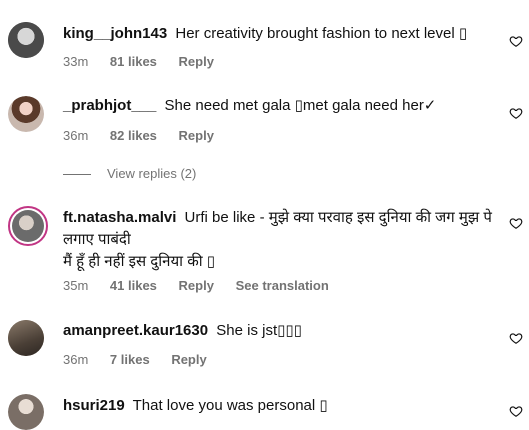 This screenshot has width=529, height=430. What do you see at coordinates (76, 61) in the screenshot?
I see `comment-time: 33m` at bounding box center [76, 61].